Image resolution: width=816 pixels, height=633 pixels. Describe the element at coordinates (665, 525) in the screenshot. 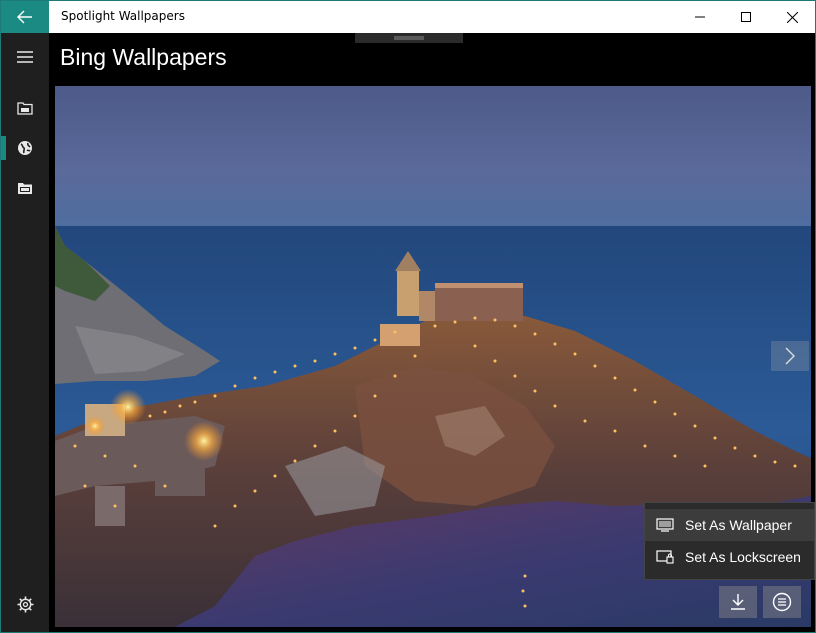

I see `monitor-icon` at that location.